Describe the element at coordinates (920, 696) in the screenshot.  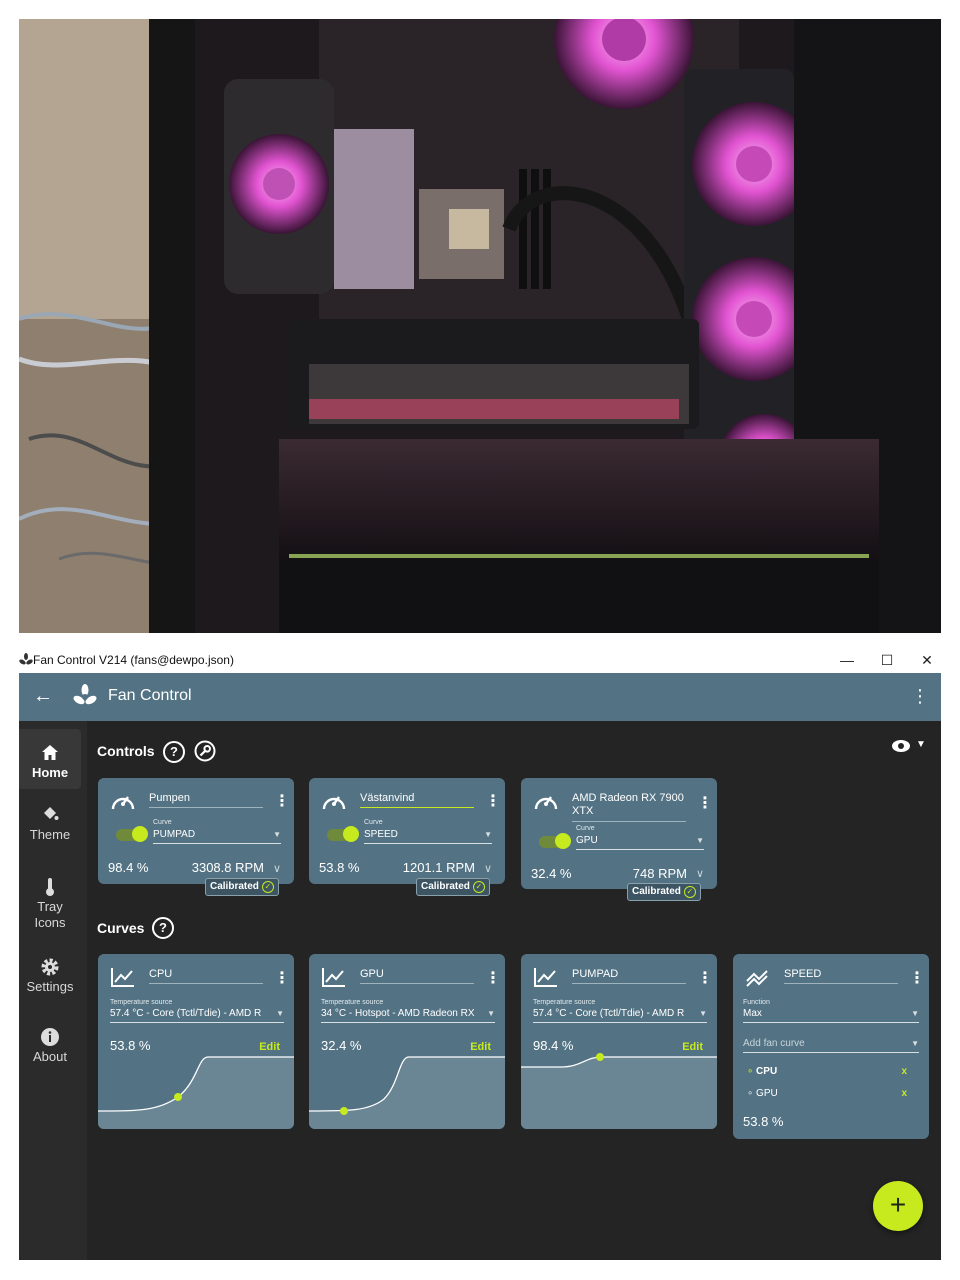
I see `app-menu-icon: ⋮` at that location.